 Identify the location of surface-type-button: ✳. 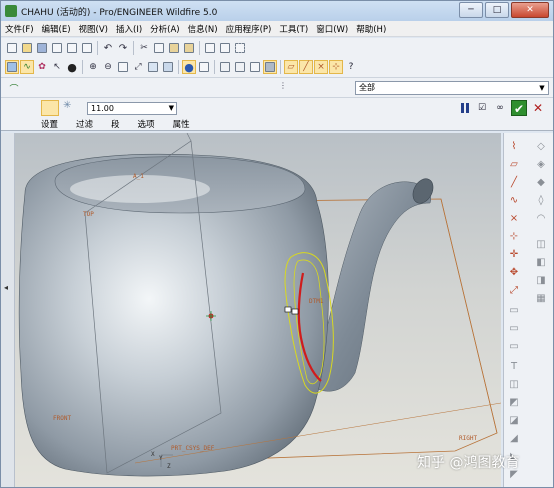
(71, 108).